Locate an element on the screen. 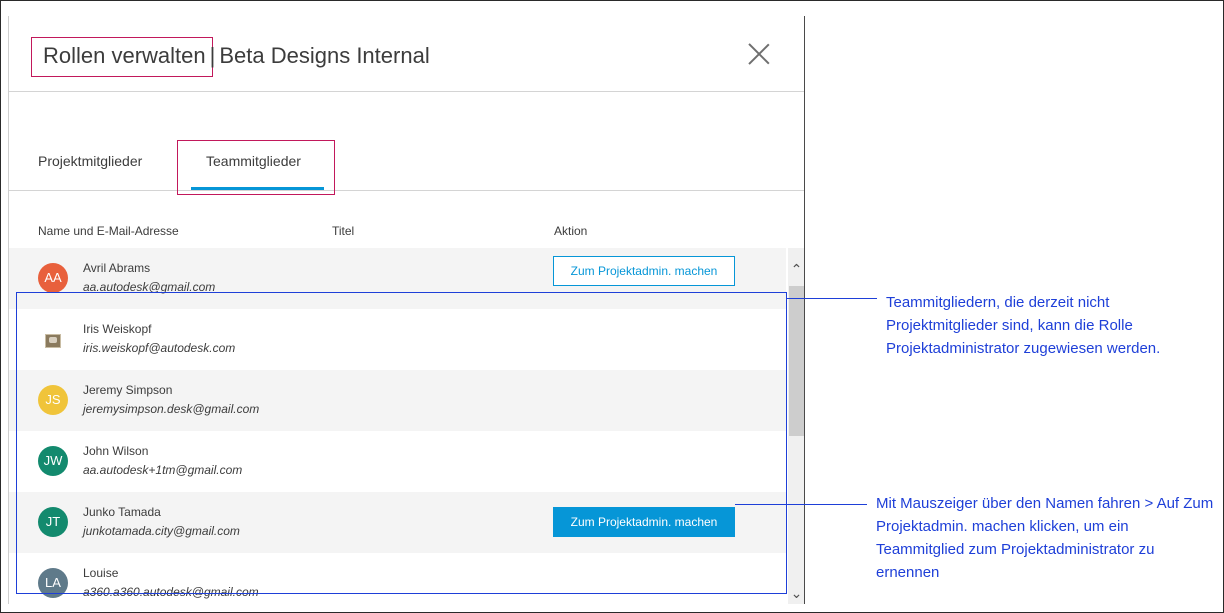 Image resolution: width=1224 pixels, height=613 pixels. dialog-title-main: Rollen verwalten is located at coordinates (124, 55).